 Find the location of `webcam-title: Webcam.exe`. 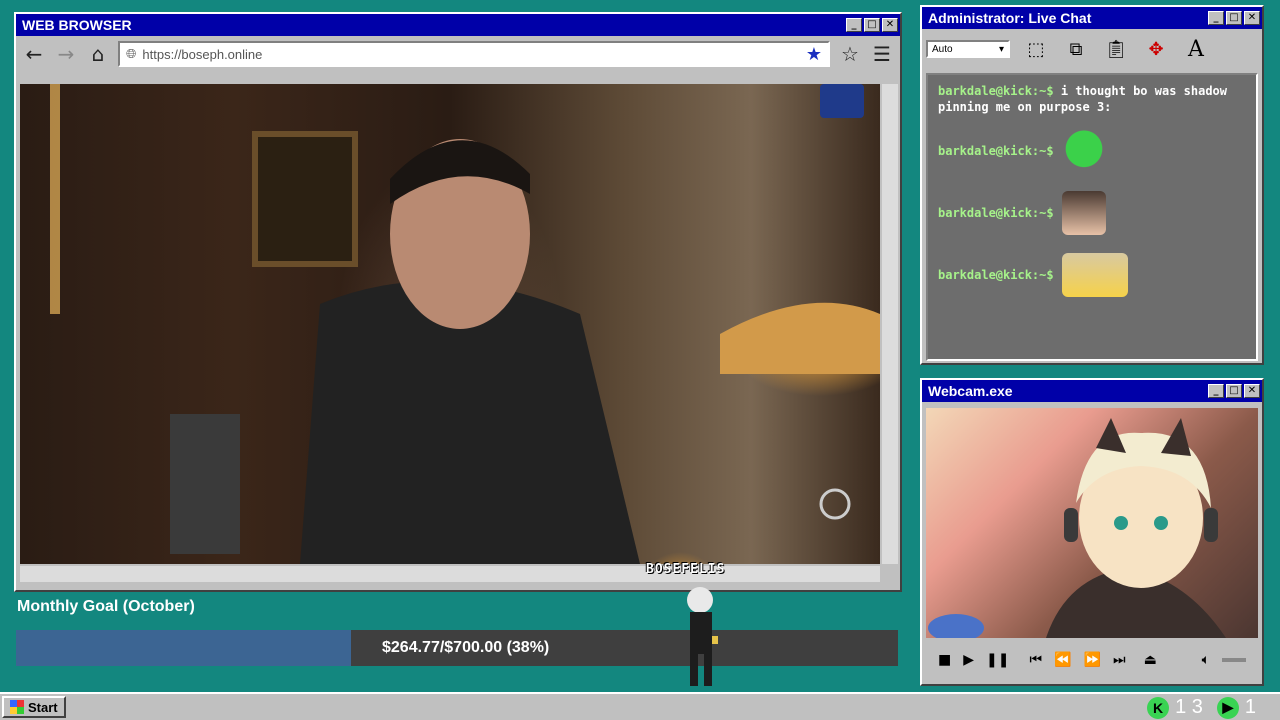

webcam-title: Webcam.exe is located at coordinates (970, 391).